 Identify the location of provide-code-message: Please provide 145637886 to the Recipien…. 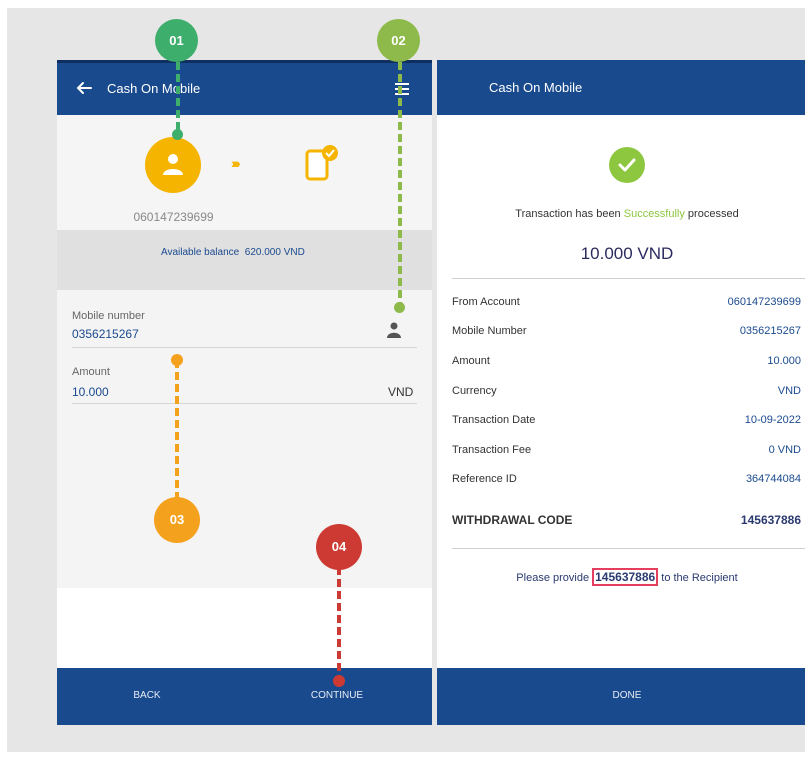
(621, 577).